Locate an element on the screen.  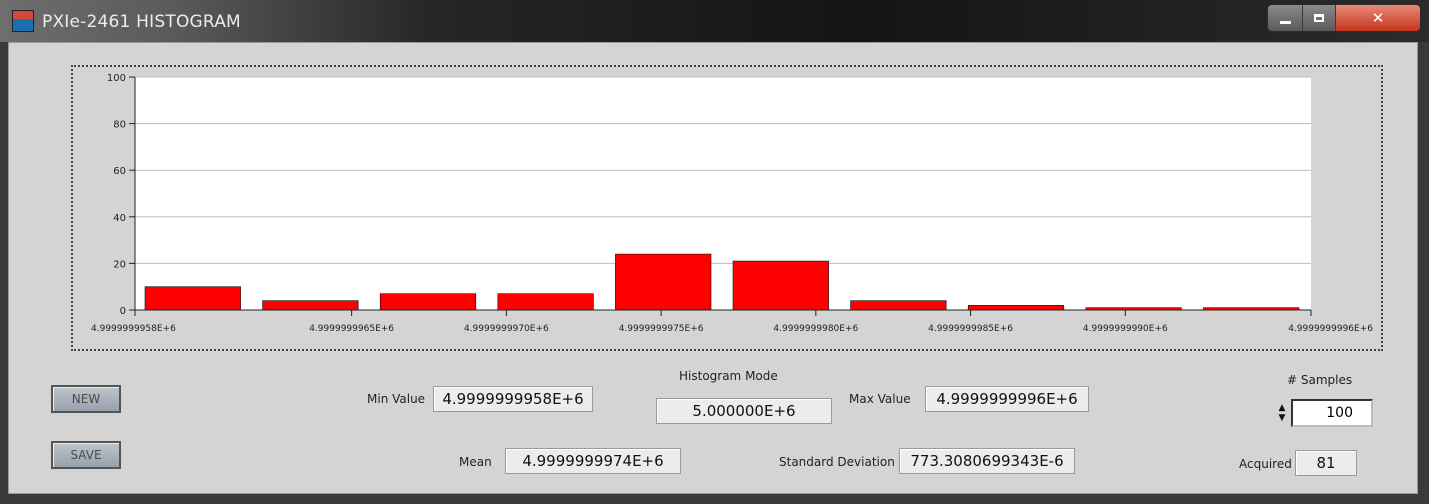
maximize-button is located at coordinates (1319, 18).